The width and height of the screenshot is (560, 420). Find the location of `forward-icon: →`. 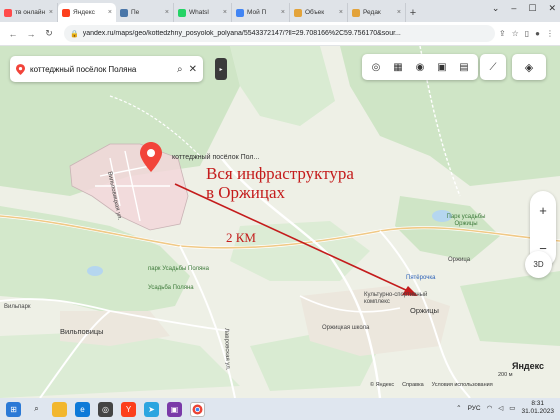

forward-icon: → is located at coordinates (31, 34).